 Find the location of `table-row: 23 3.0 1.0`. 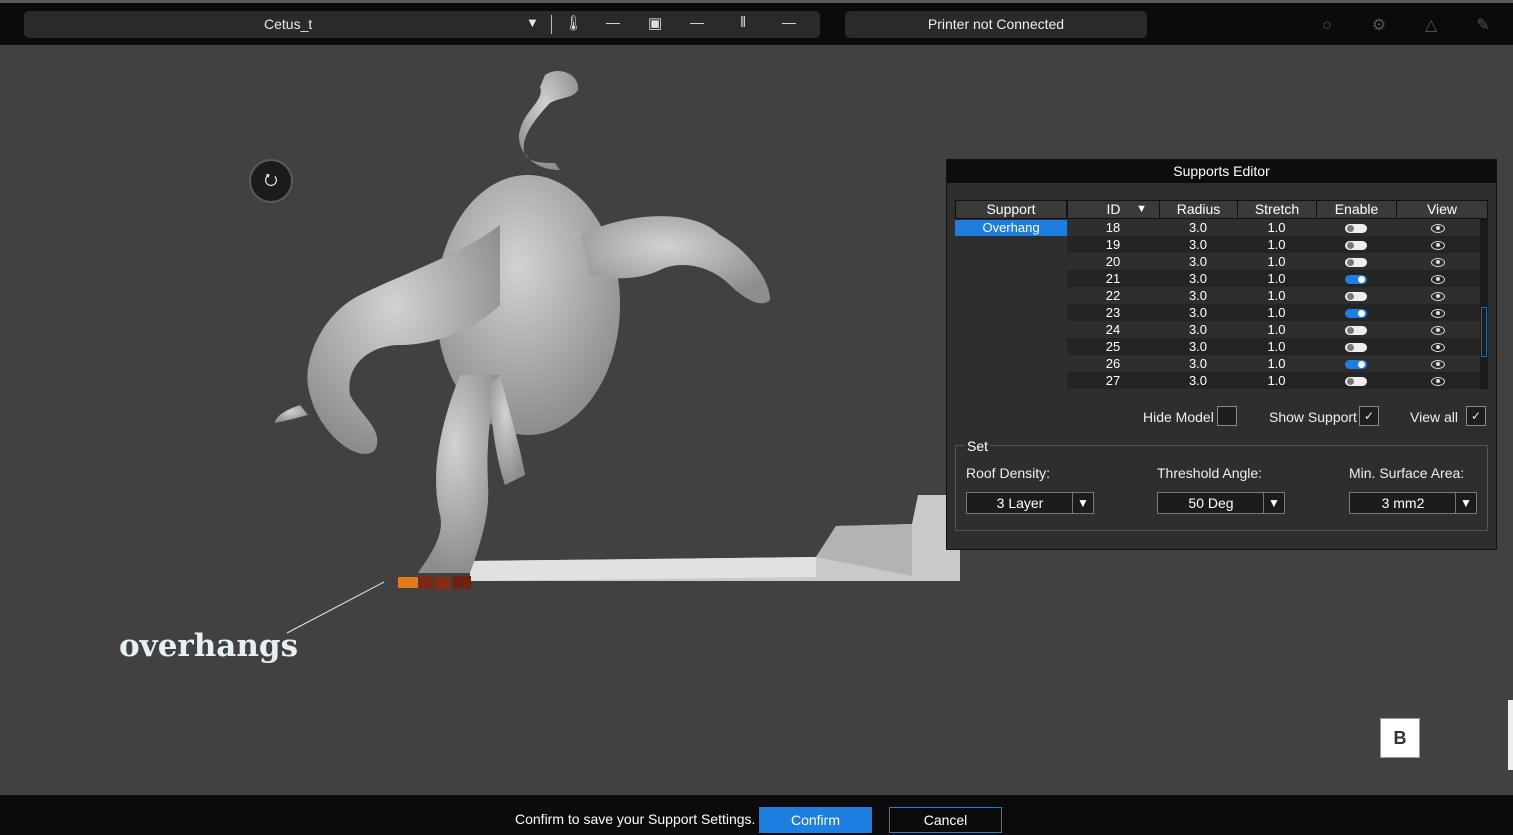

table-row: 23 3.0 1.0 is located at coordinates (1277, 312).